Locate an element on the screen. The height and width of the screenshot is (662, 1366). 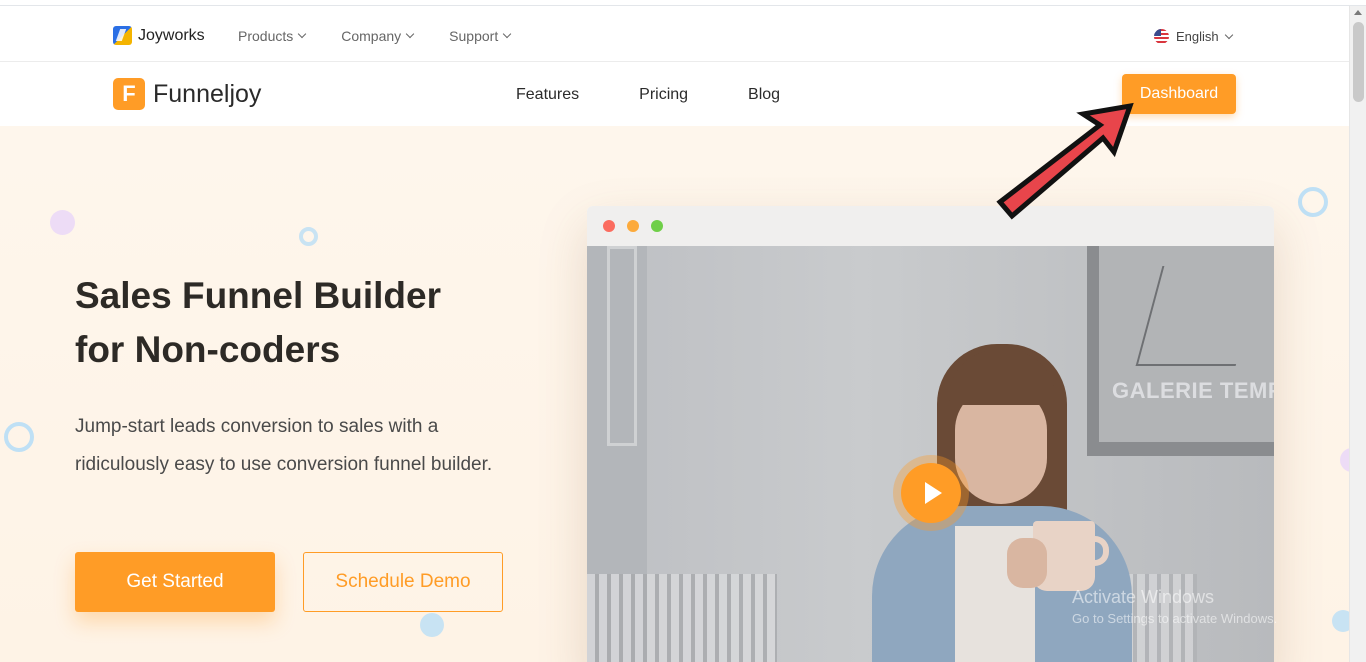
language-label: English is located at coordinates (1197, 36).